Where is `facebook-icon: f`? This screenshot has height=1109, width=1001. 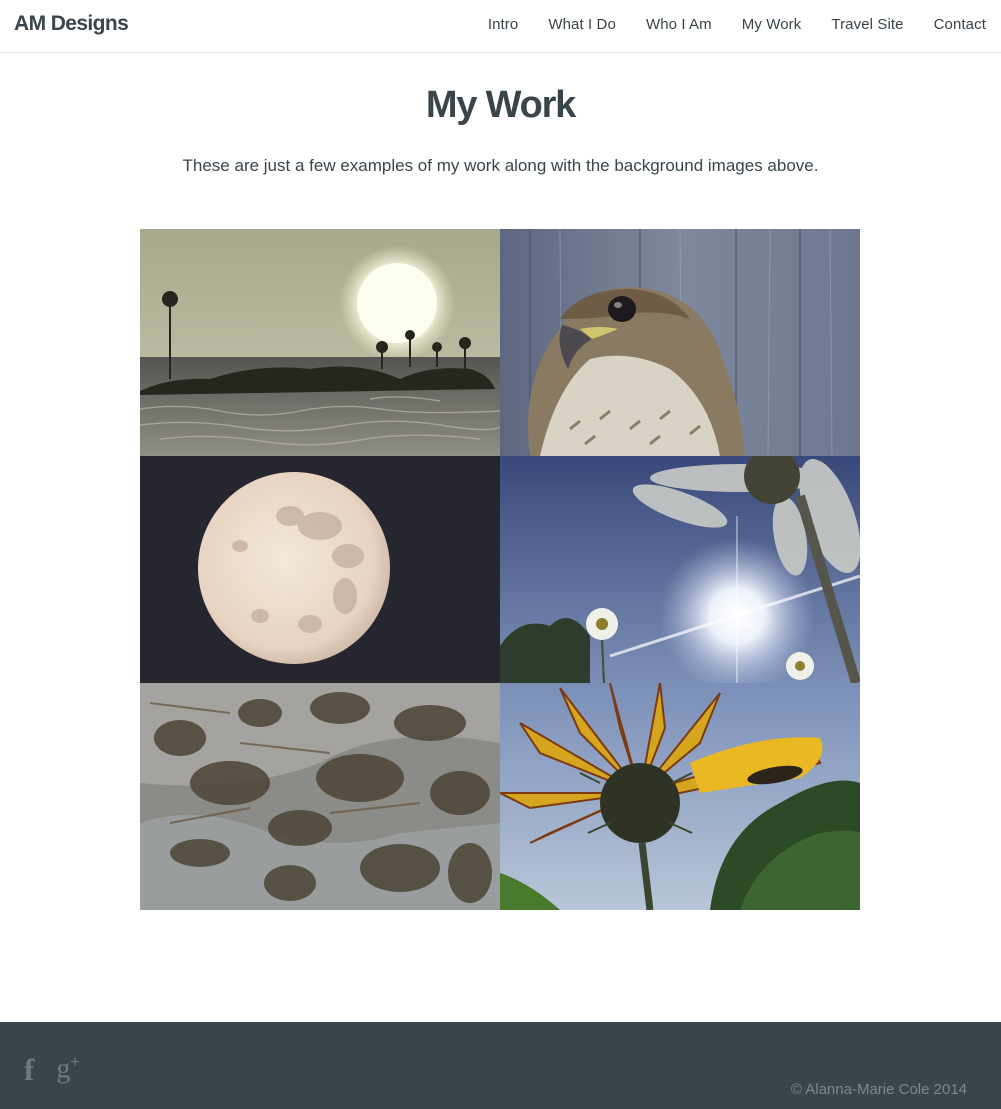
facebook-icon: f is located at coordinates (29, 1069).